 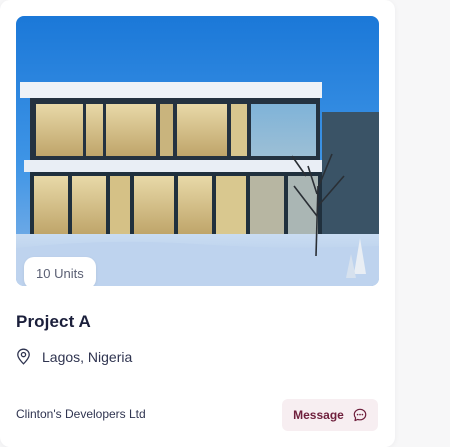 I want to click on location-text: Lagos, Nigeria, so click(x=87, y=356).